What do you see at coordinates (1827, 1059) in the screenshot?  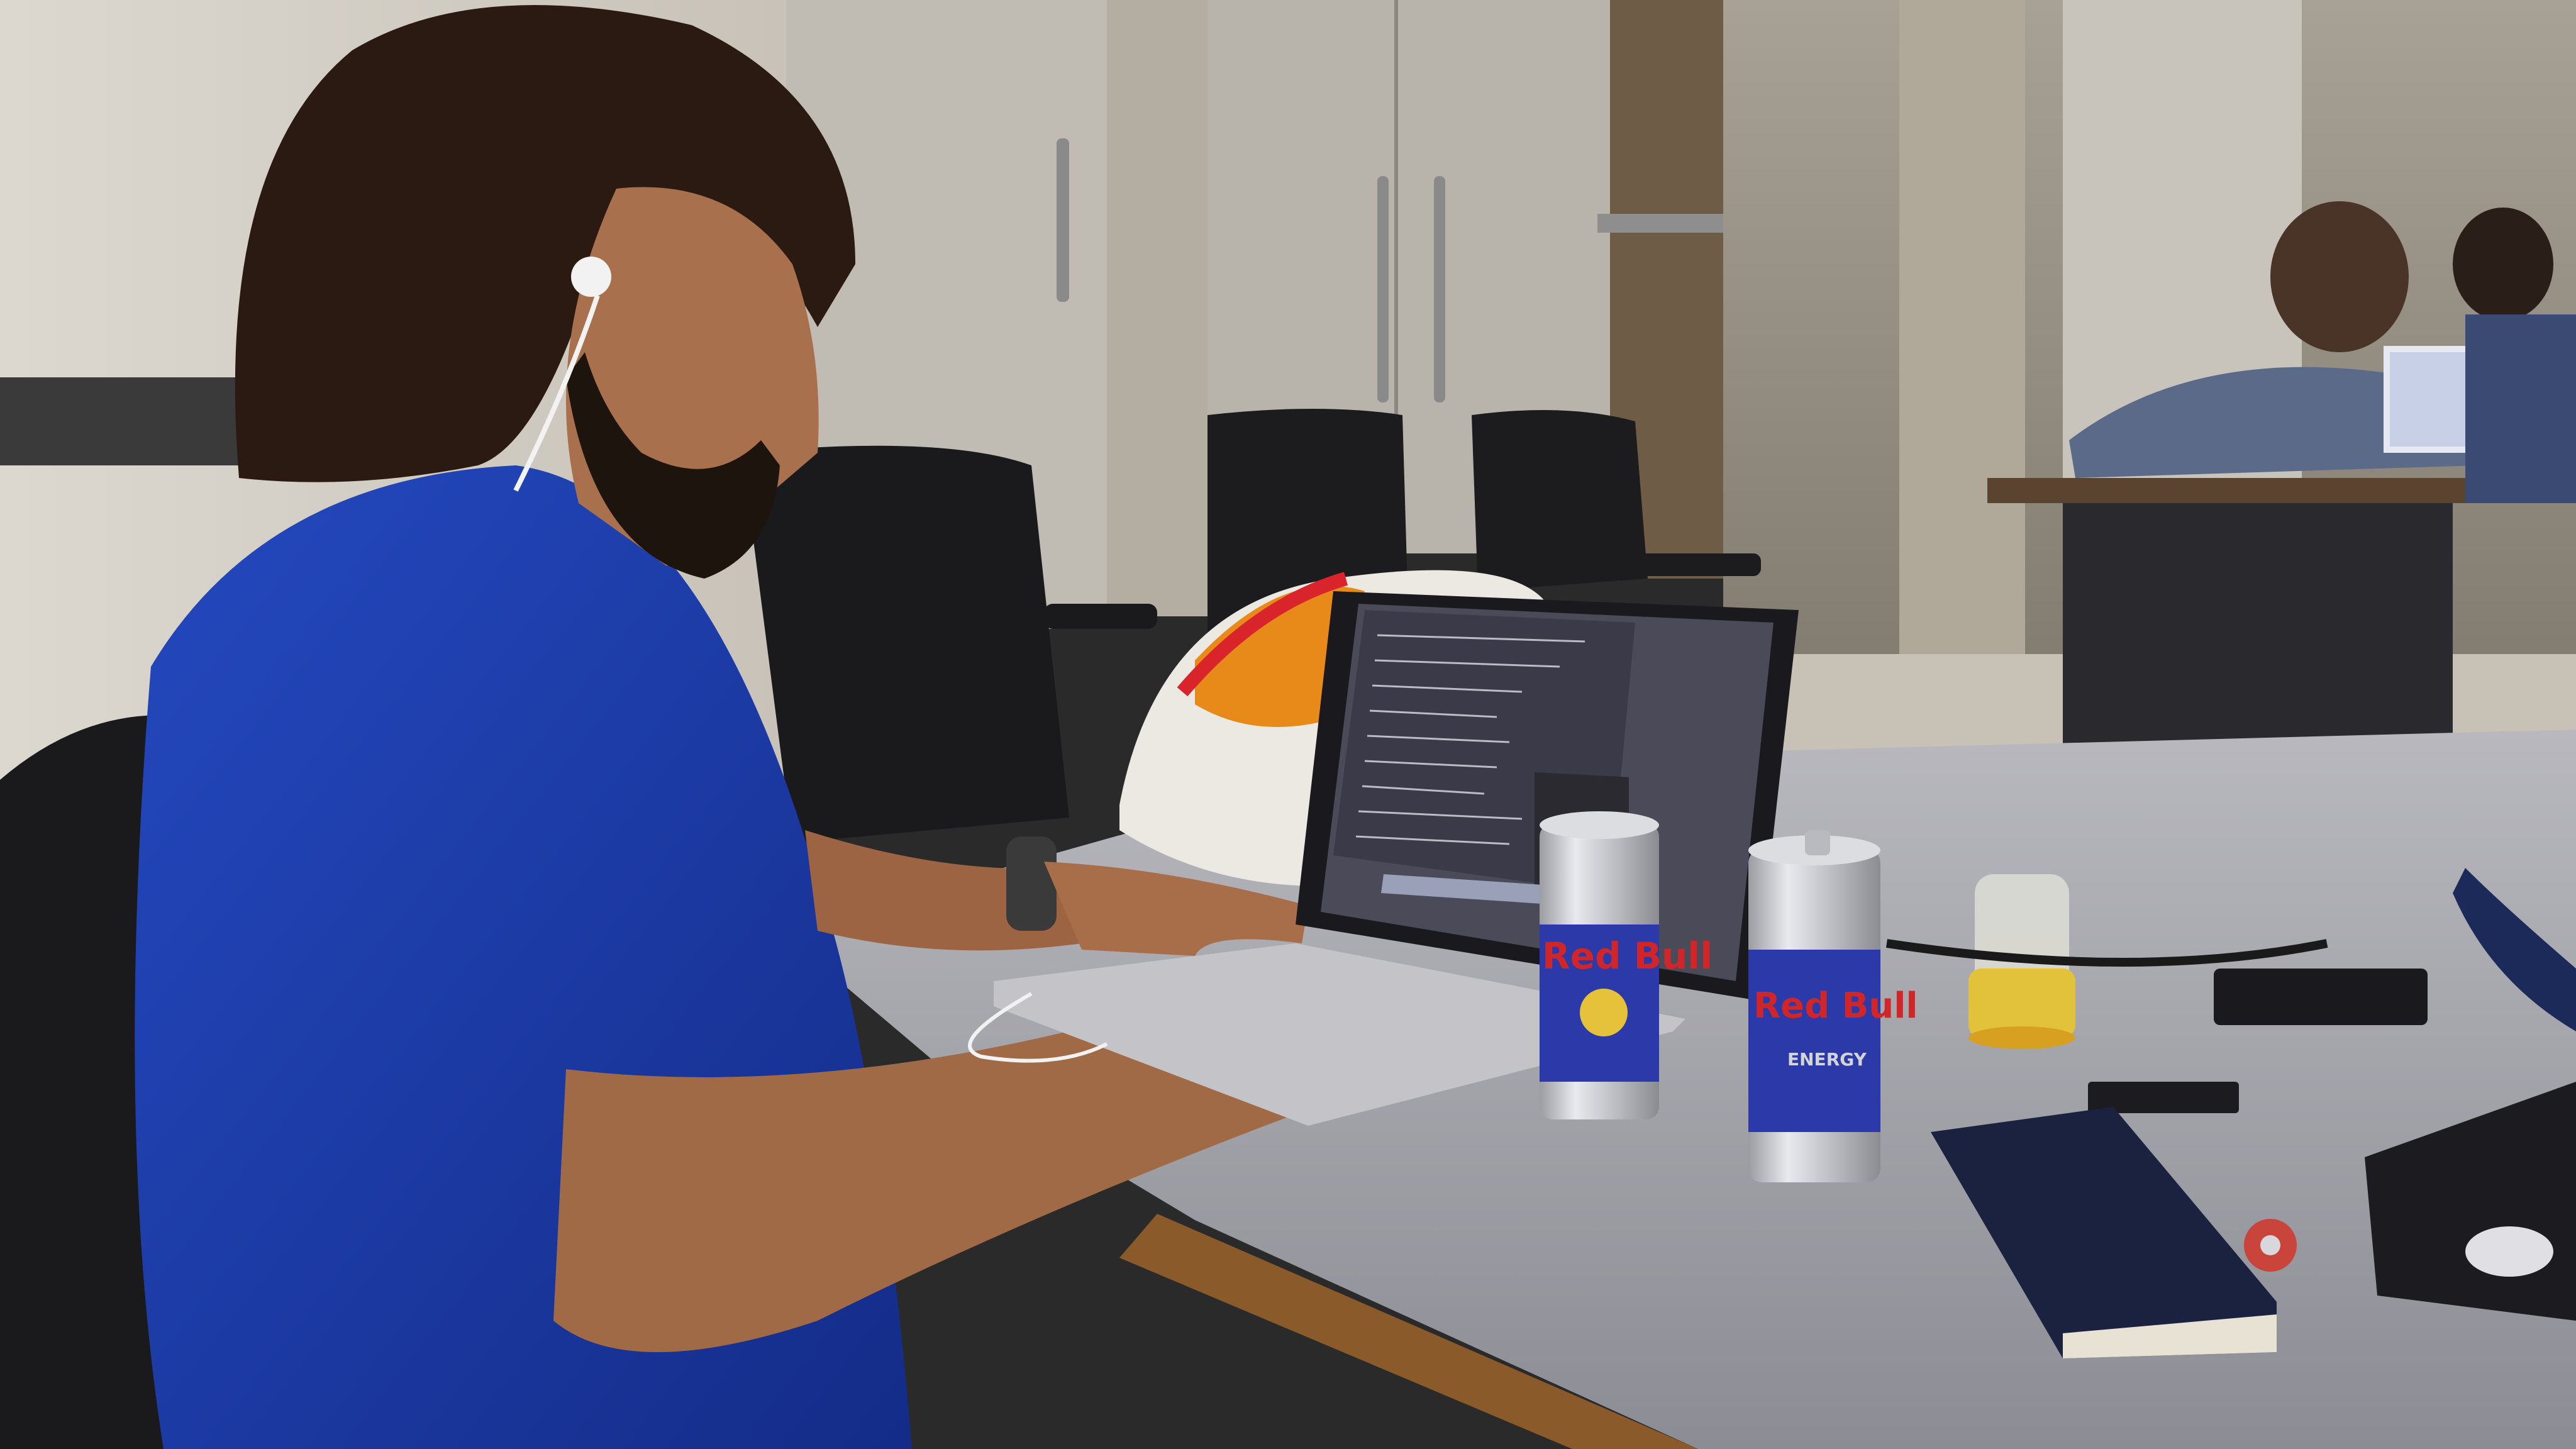 I see `can-right-sub: ENERGY` at bounding box center [1827, 1059].